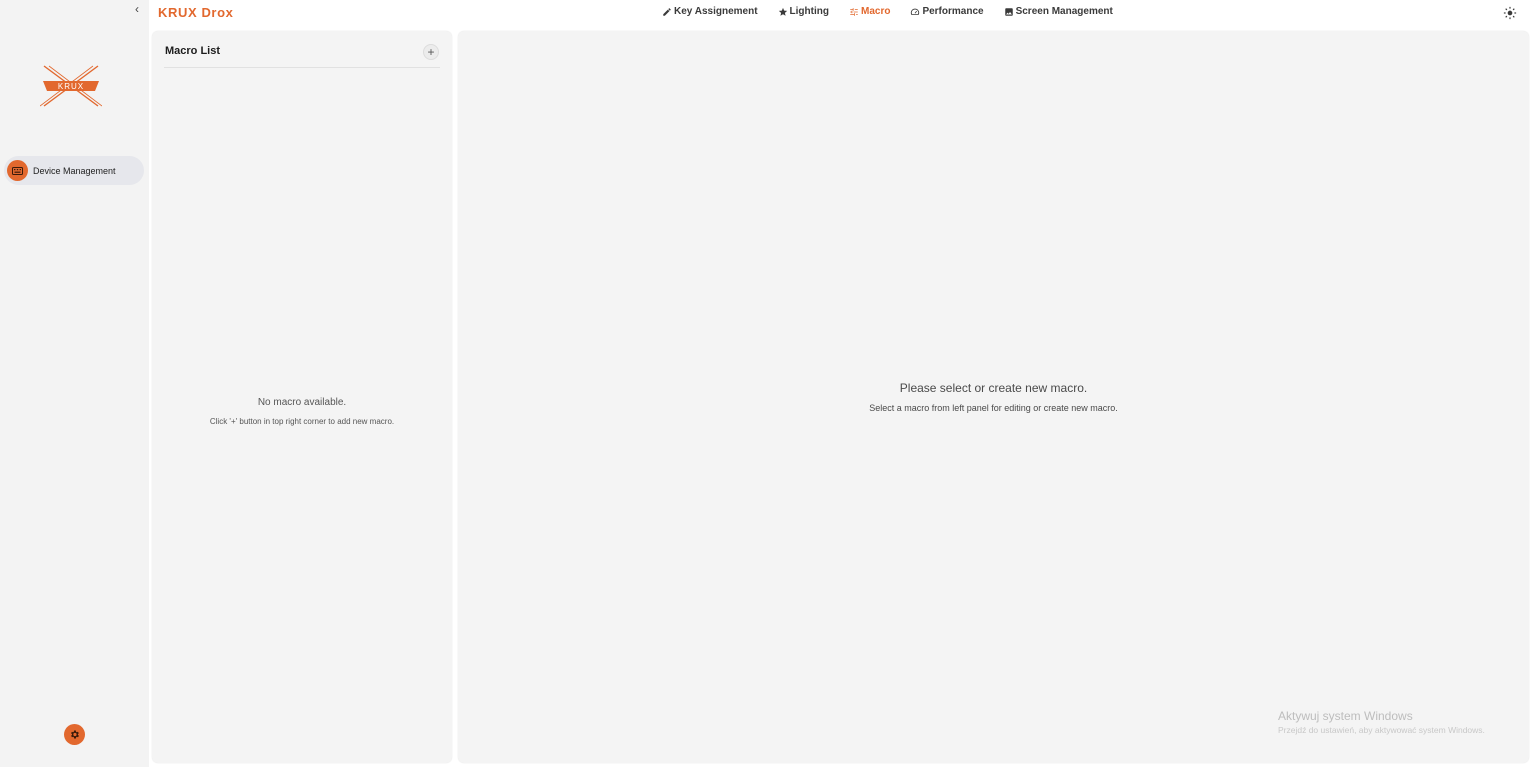 The height and width of the screenshot is (767, 1536). Describe the element at coordinates (193, 51) in the screenshot. I see `macro-list-title: Macro List` at that location.